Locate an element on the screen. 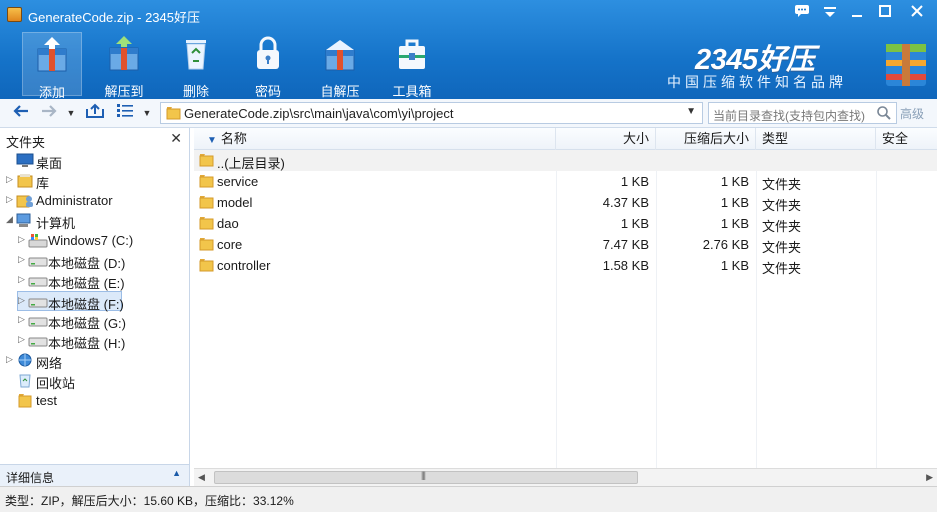 This screenshot has height=512, width=937. library-icon is located at coordinates (25, 180).